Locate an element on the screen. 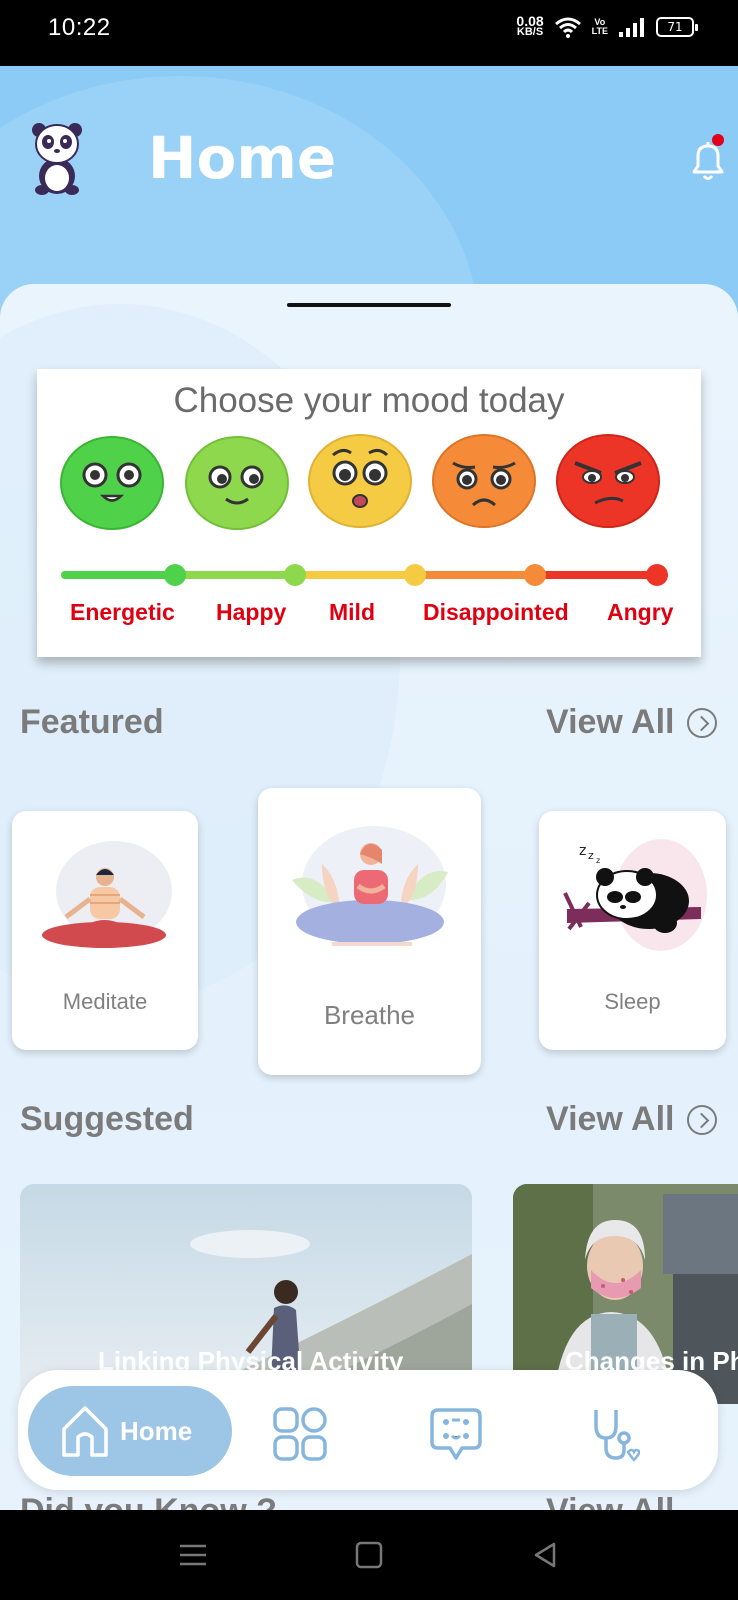 Image resolution: width=738 pixels, height=1600 pixels. happy-face-icon is located at coordinates (237, 483).